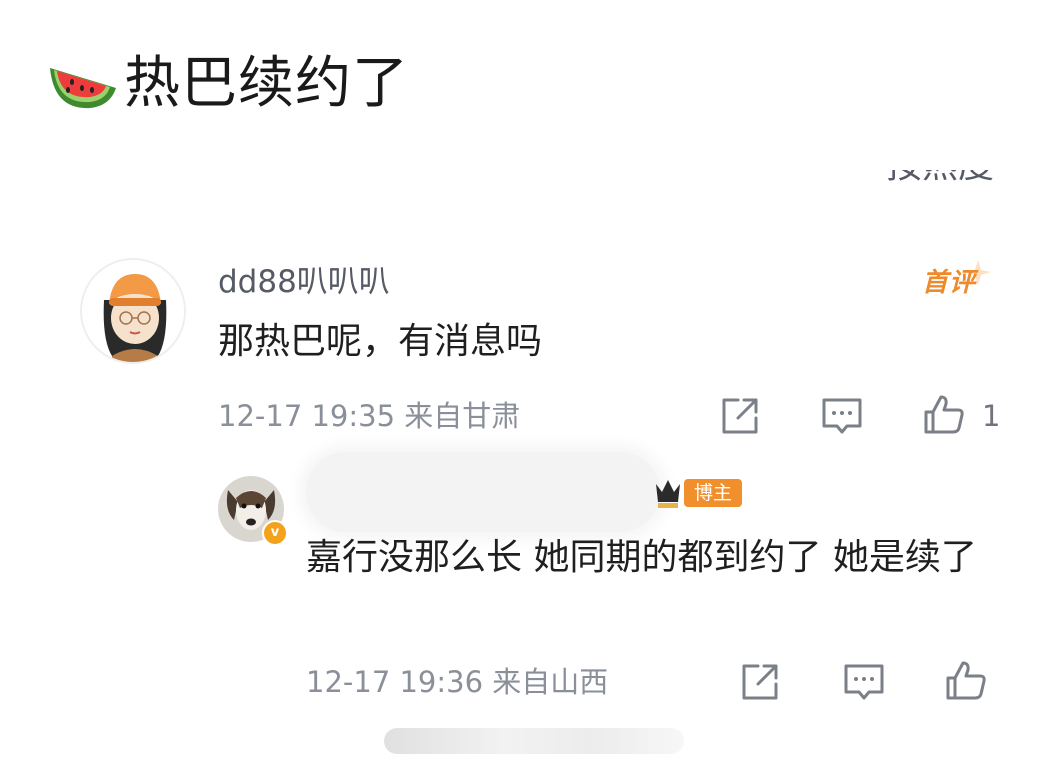 The width and height of the screenshot is (1064, 764). I want to click on reply-avatar: v, so click(253, 511).